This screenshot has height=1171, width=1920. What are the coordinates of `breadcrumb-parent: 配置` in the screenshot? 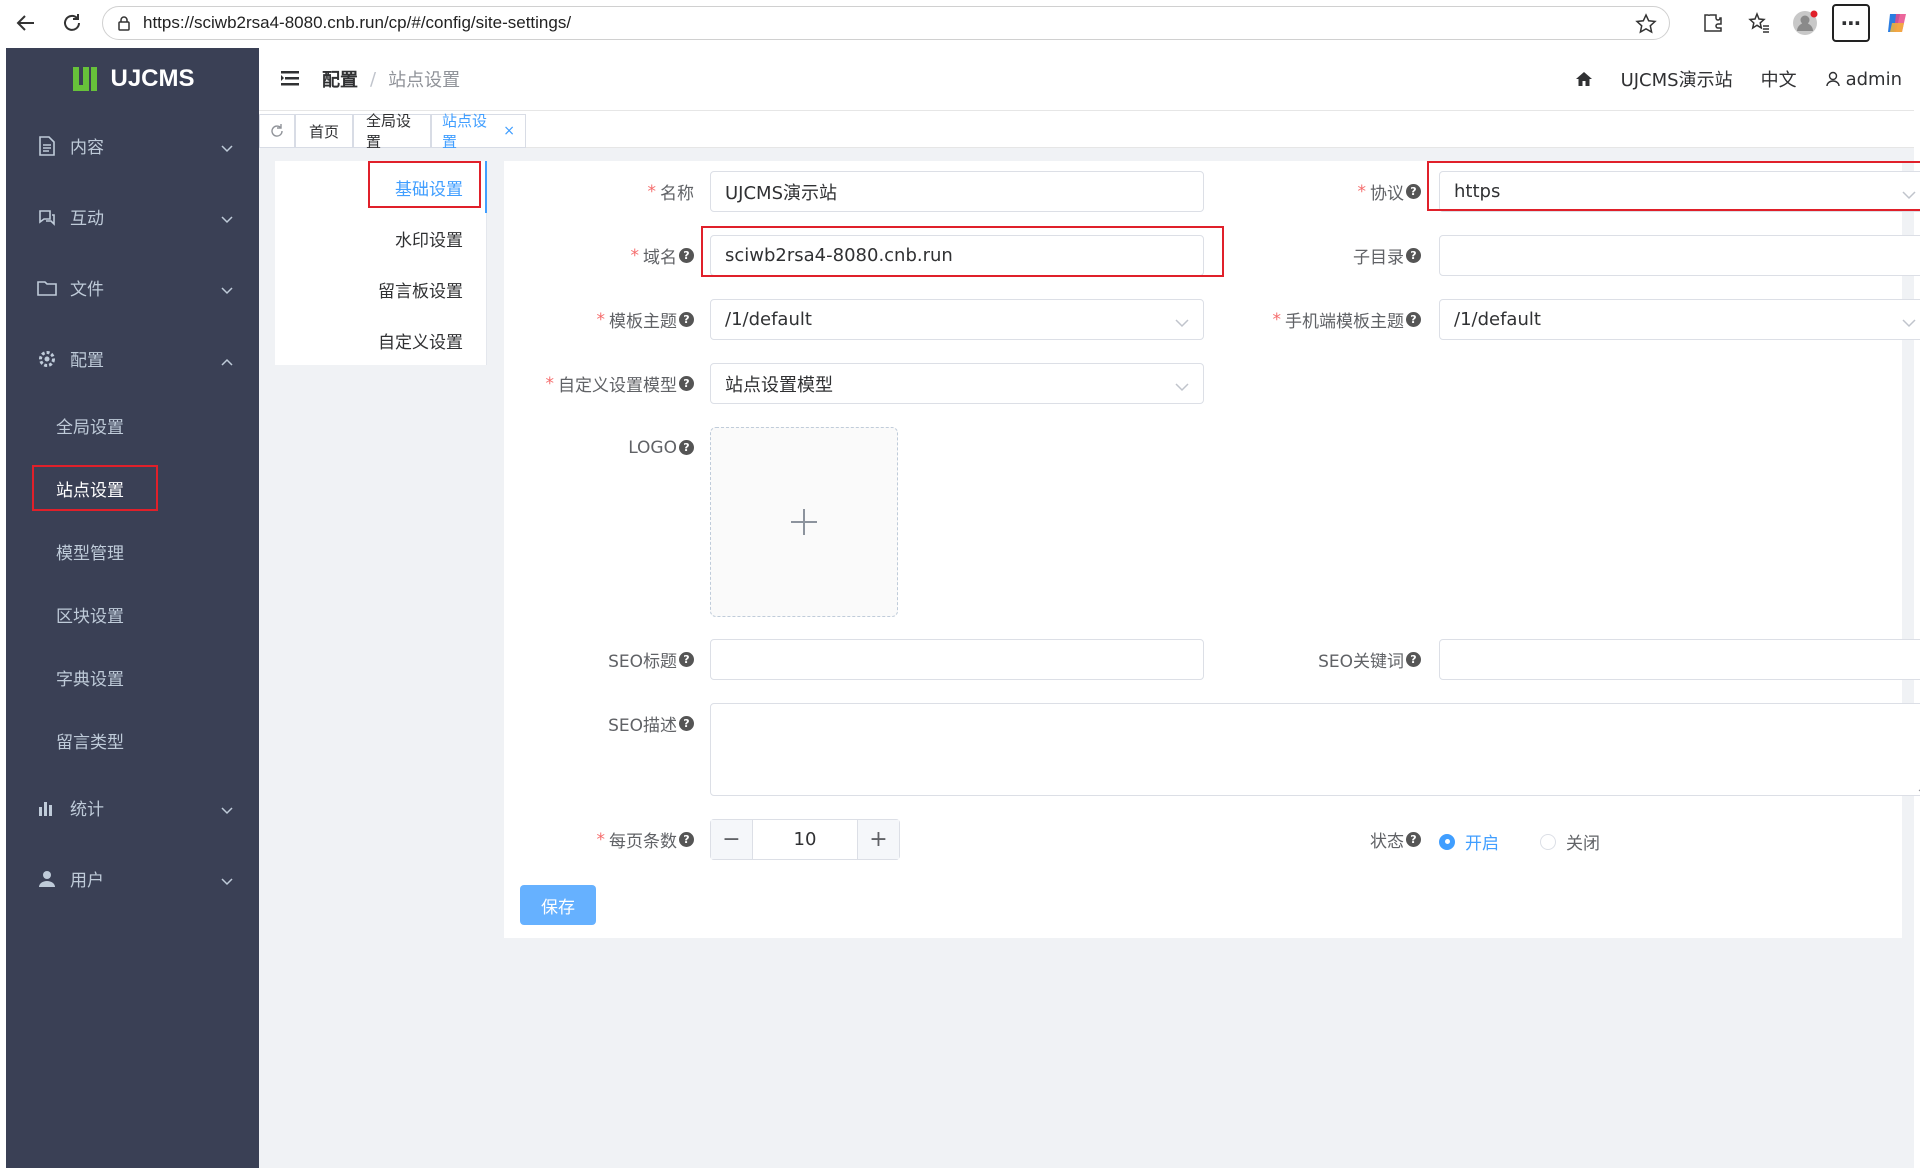 It's located at (340, 79).